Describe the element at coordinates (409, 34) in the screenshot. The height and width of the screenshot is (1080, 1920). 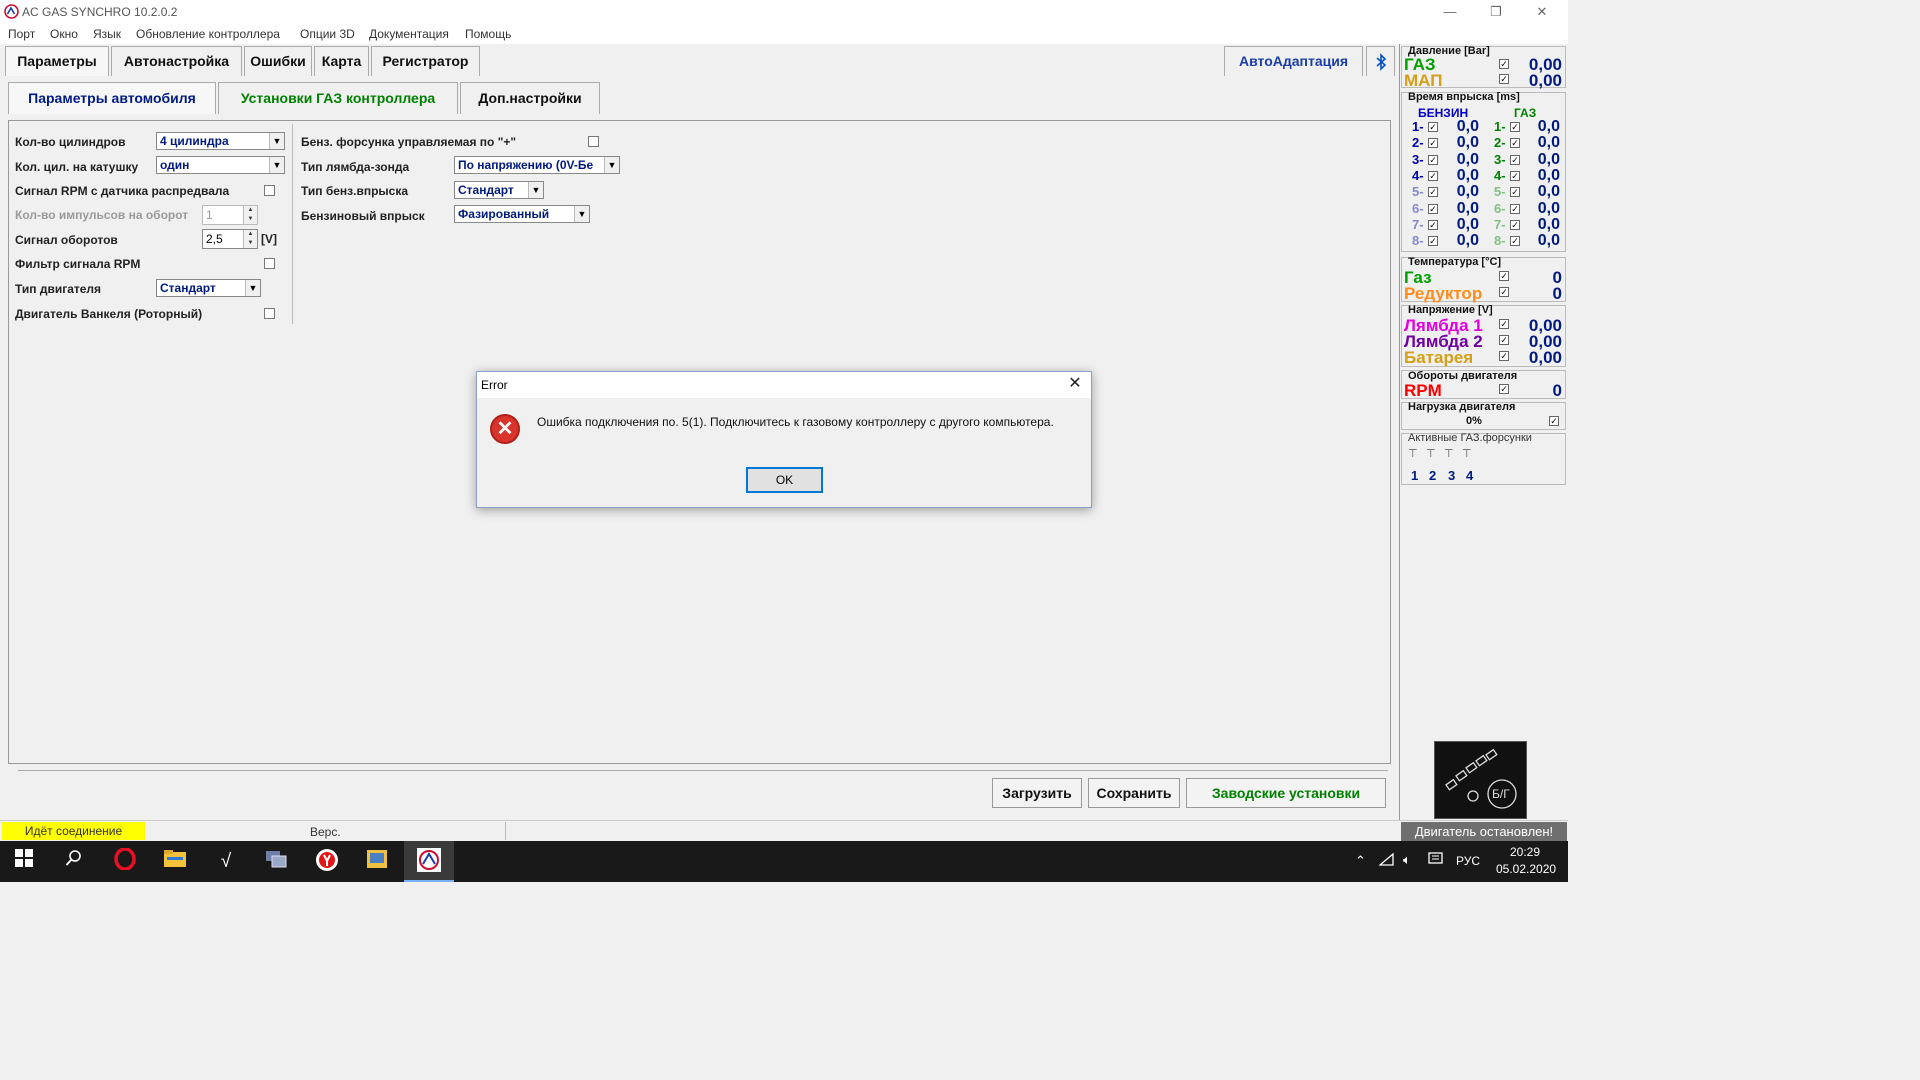
I see `menu-documentation: Документация` at that location.